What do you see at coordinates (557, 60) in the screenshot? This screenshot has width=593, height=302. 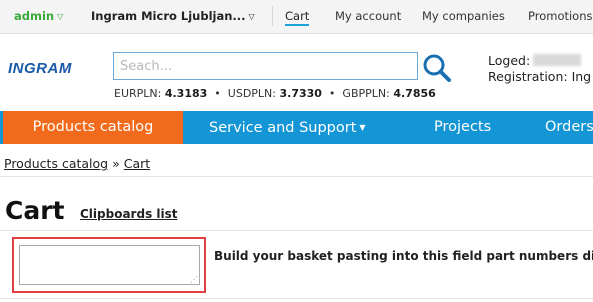 I see `redacted-username` at bounding box center [557, 60].